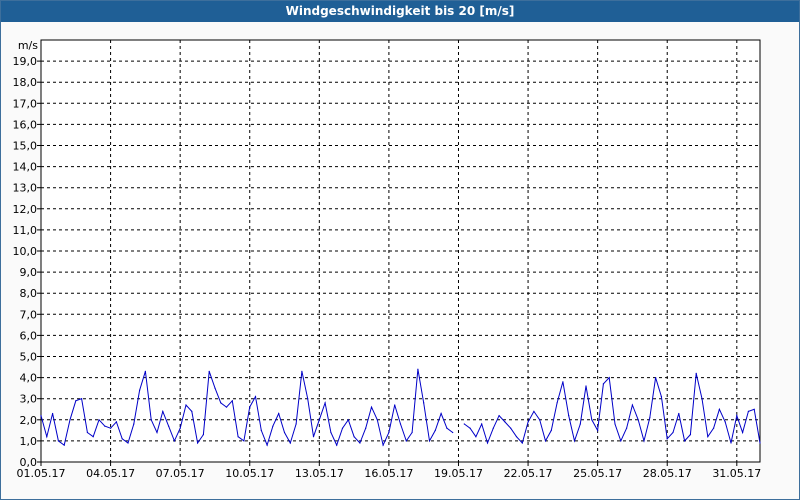  Describe the element at coordinates (29, 357) in the screenshot. I see `y-tick-label: 5,0` at that location.